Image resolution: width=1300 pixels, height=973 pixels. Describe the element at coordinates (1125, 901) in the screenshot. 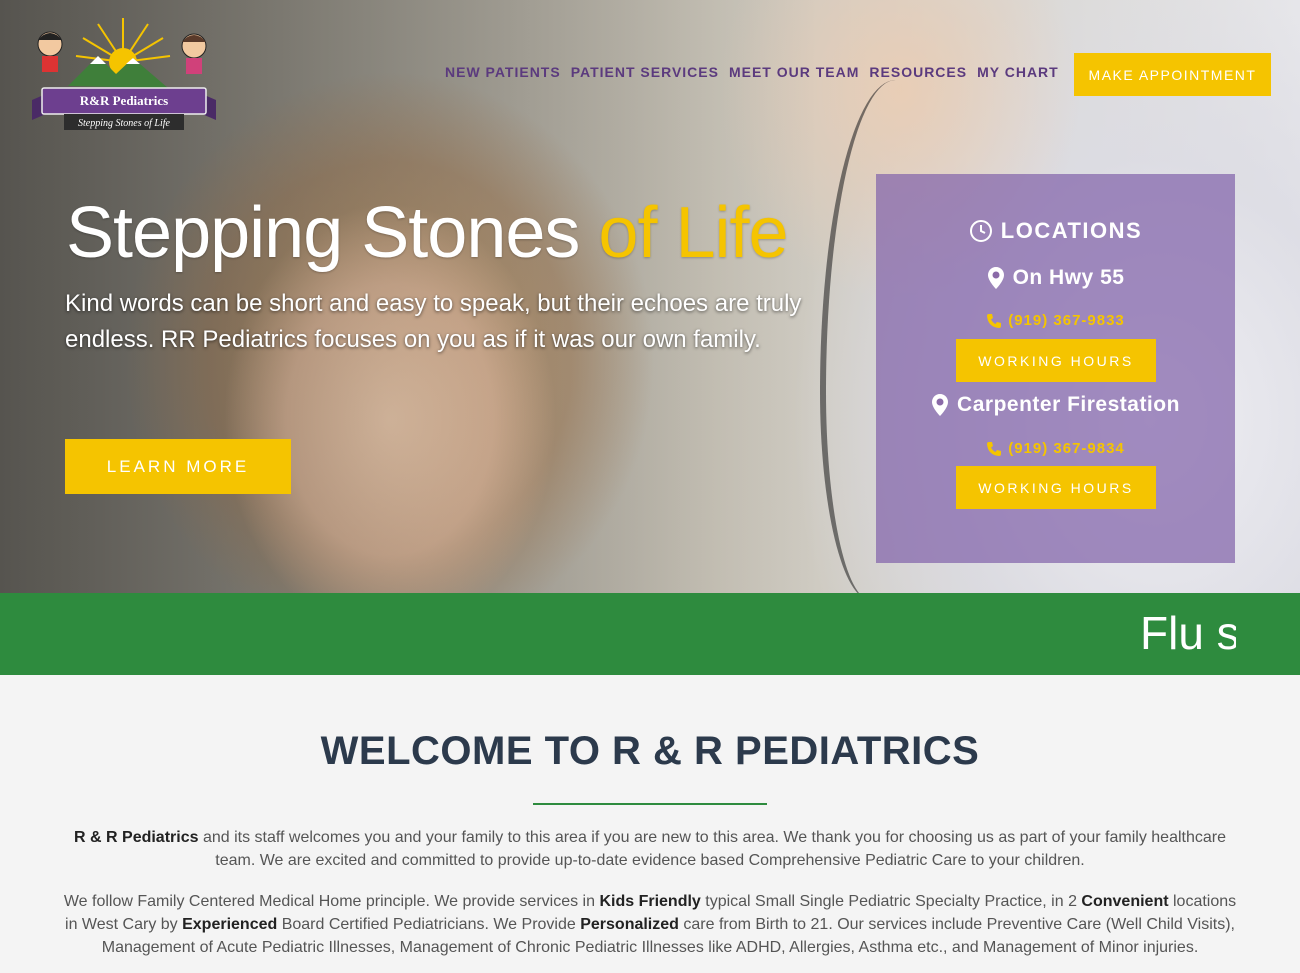

I see `highlight-convenient: Convenient` at that location.